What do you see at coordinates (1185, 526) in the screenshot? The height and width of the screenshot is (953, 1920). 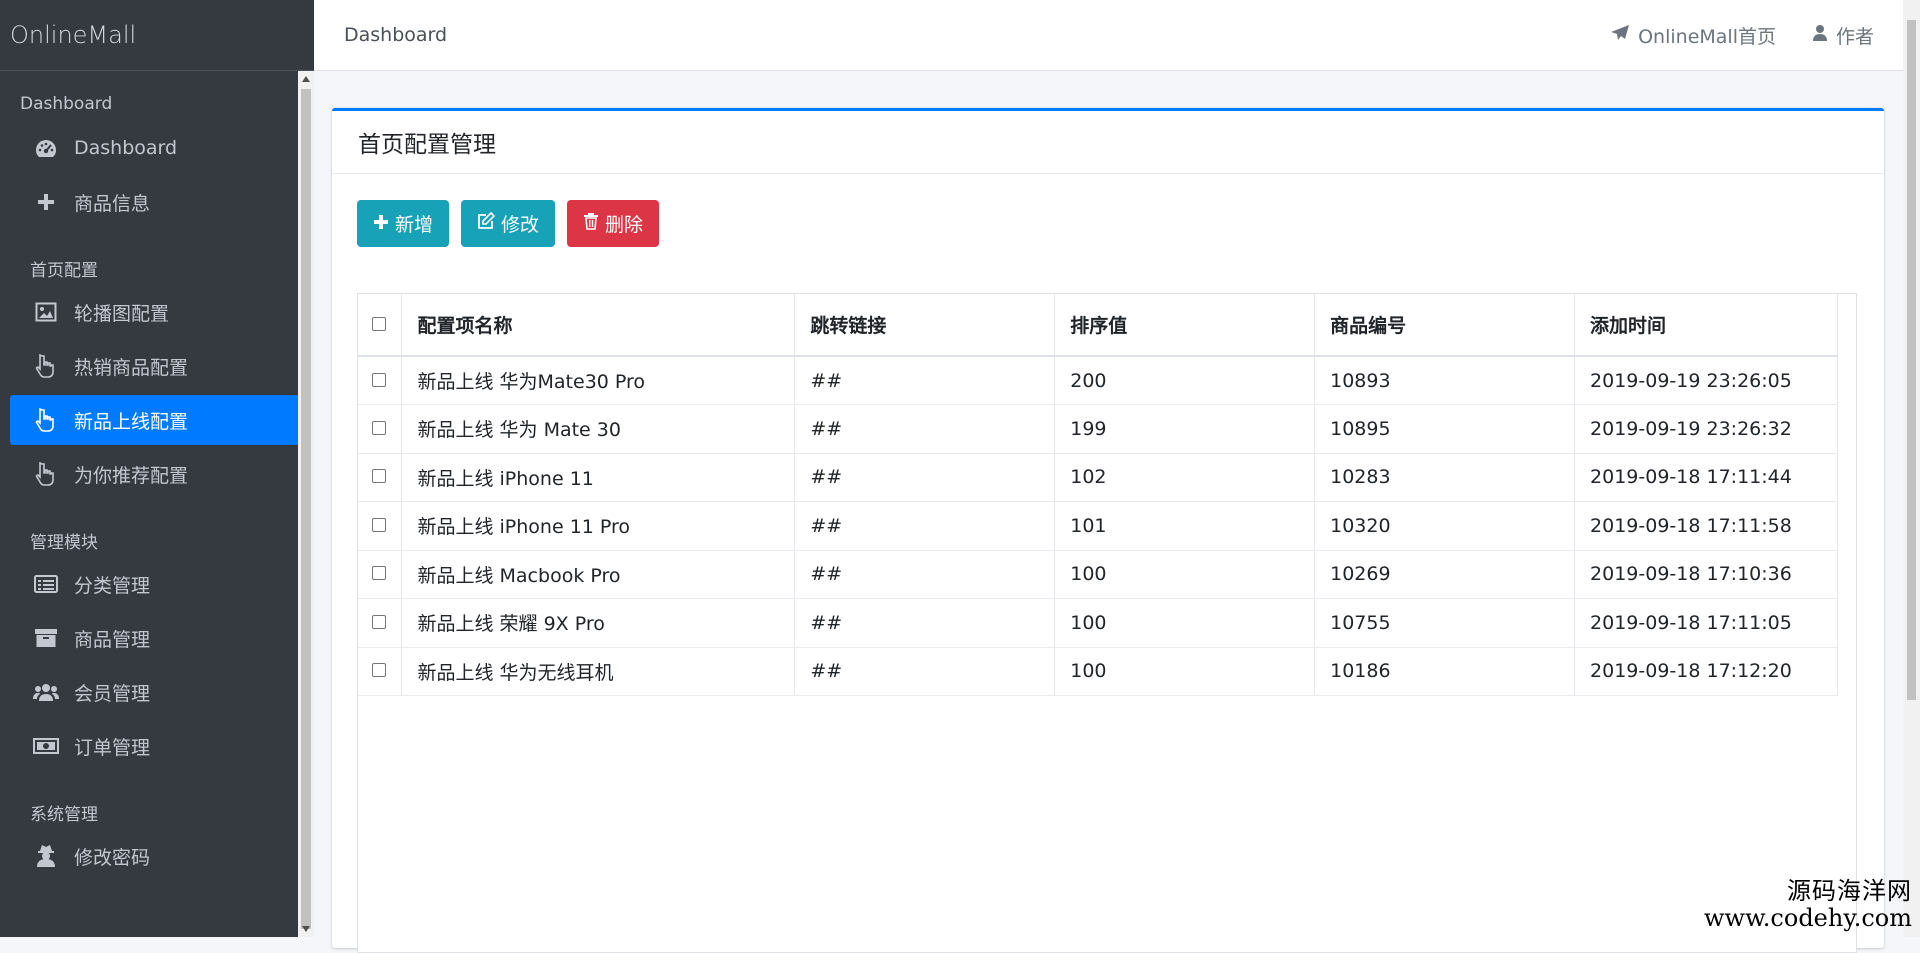 I see `cell-sort: 101` at bounding box center [1185, 526].